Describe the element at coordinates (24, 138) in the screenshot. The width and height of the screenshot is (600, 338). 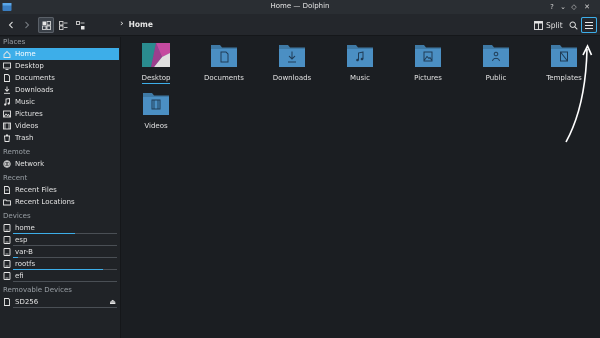
I see `sidebar-item-label: Trash` at that location.